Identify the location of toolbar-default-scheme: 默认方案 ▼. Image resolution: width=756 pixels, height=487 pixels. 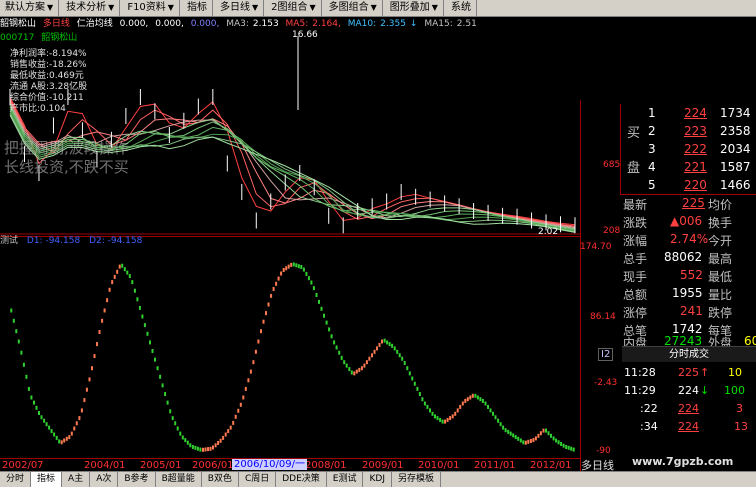
(30, 8).